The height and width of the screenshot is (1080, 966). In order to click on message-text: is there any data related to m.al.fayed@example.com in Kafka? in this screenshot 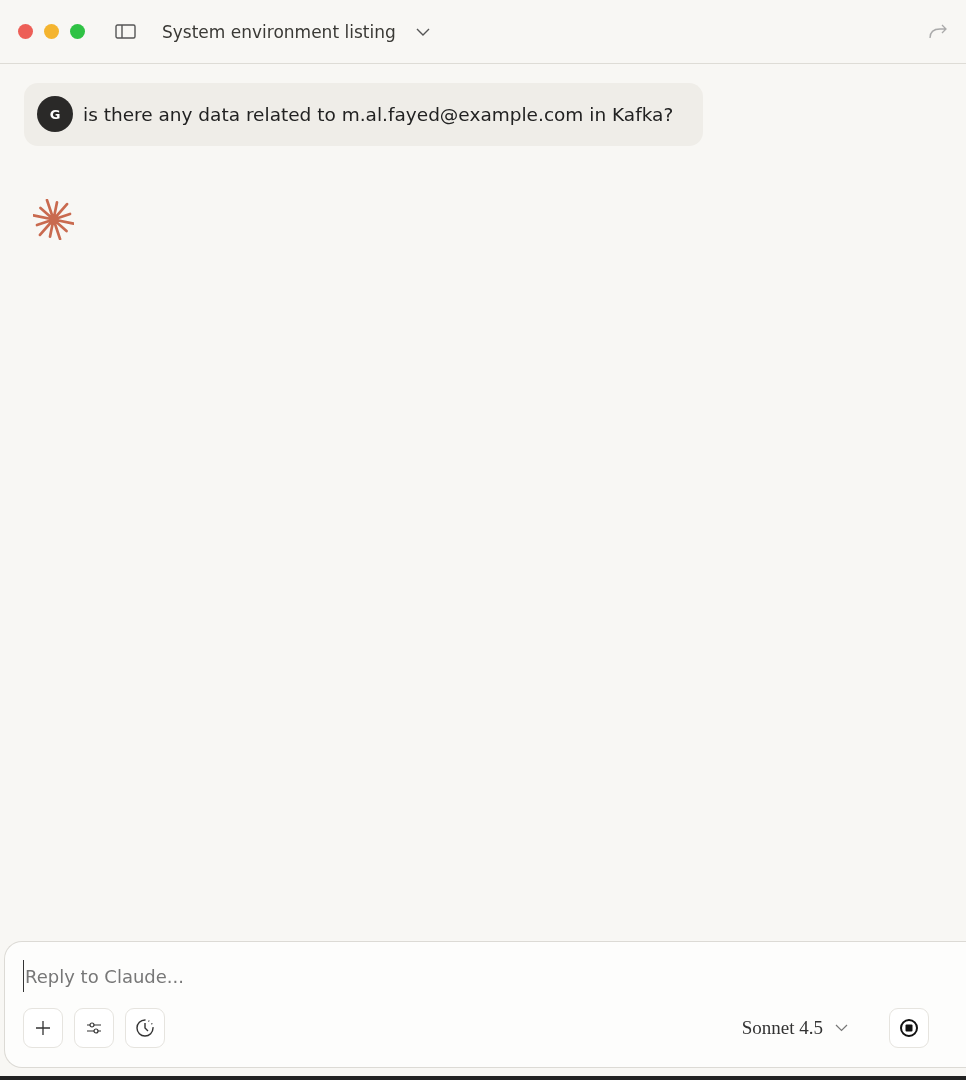, I will do `click(378, 114)`.